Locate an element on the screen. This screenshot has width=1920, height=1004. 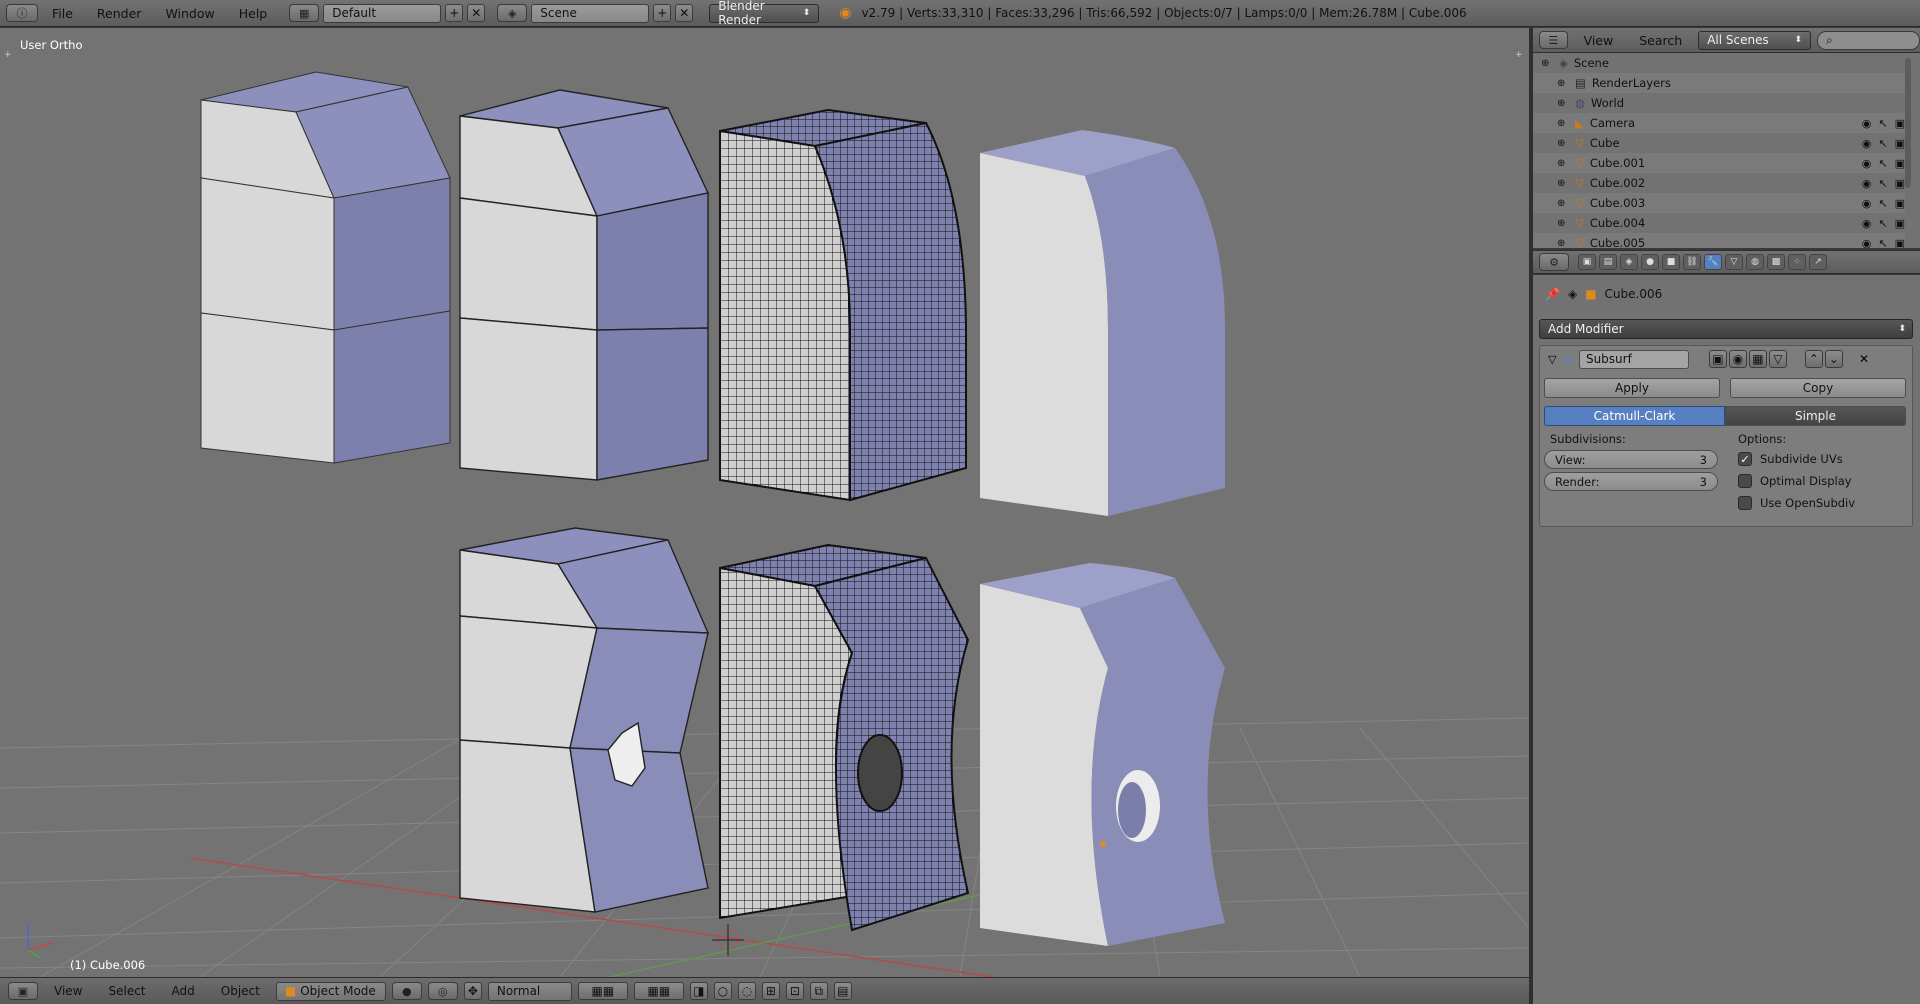
apply-button: Apply is located at coordinates (1632, 388).